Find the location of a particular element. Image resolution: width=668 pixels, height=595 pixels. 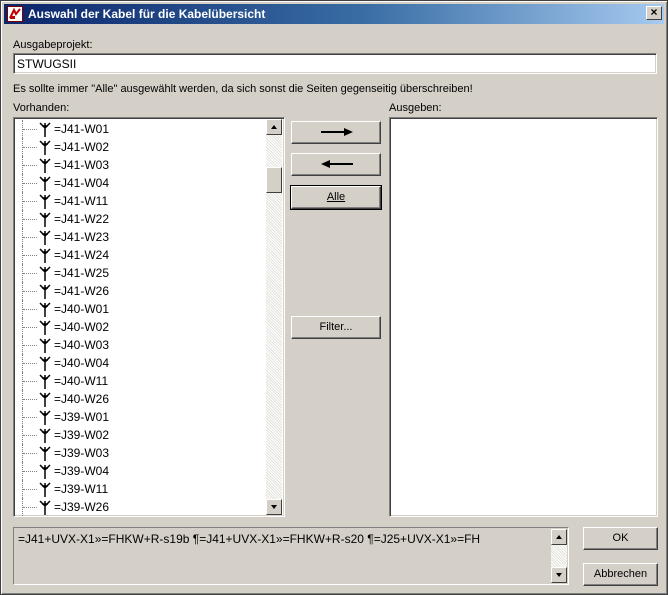

list-item-label: =J41-W24 is located at coordinates (82, 255).